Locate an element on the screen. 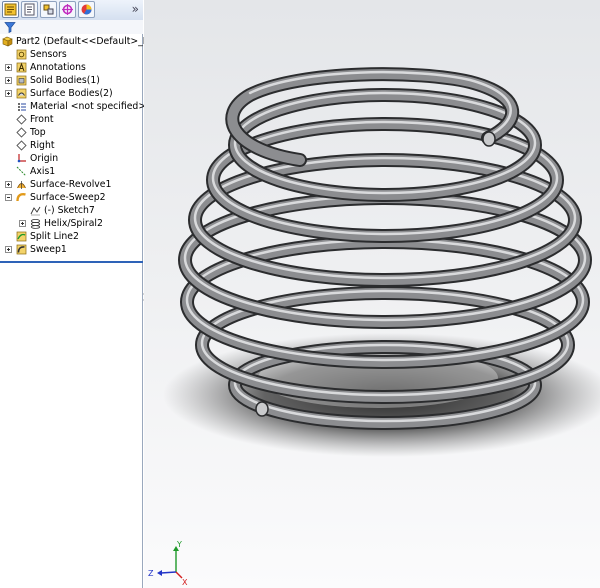 The height and width of the screenshot is (588, 600). expand-tabs-button: » is located at coordinates (135, 9).